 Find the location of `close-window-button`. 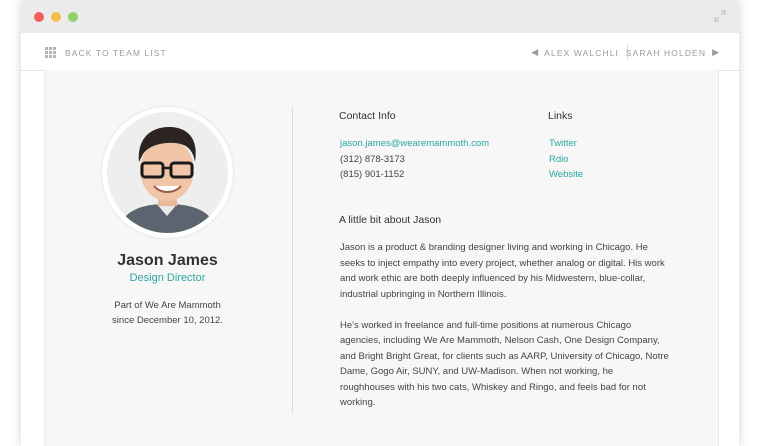

close-window-button is located at coordinates (39, 17).